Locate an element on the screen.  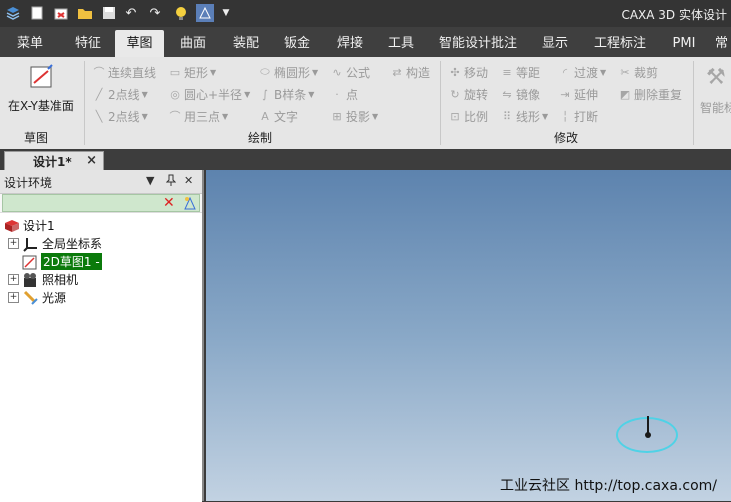
delete-duplicate-button: ◩ 删除重复 is located at coordinates (650, 94).